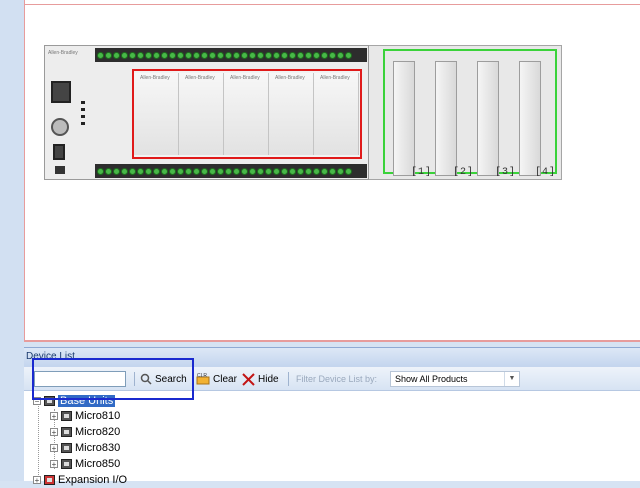  Describe the element at coordinates (98, 432) in the screenshot. I see `tree-item-label: Micro820` at that location.